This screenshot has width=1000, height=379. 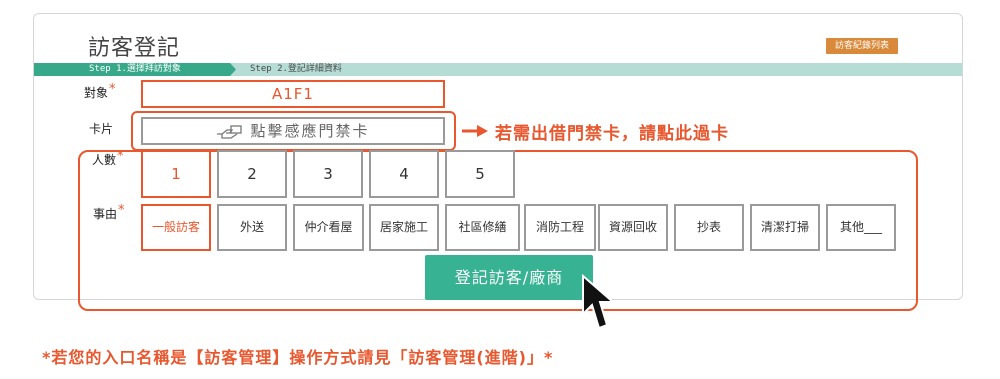 What do you see at coordinates (560, 227) in the screenshot?
I see `reason-option-fire-works: 消防工程` at bounding box center [560, 227].